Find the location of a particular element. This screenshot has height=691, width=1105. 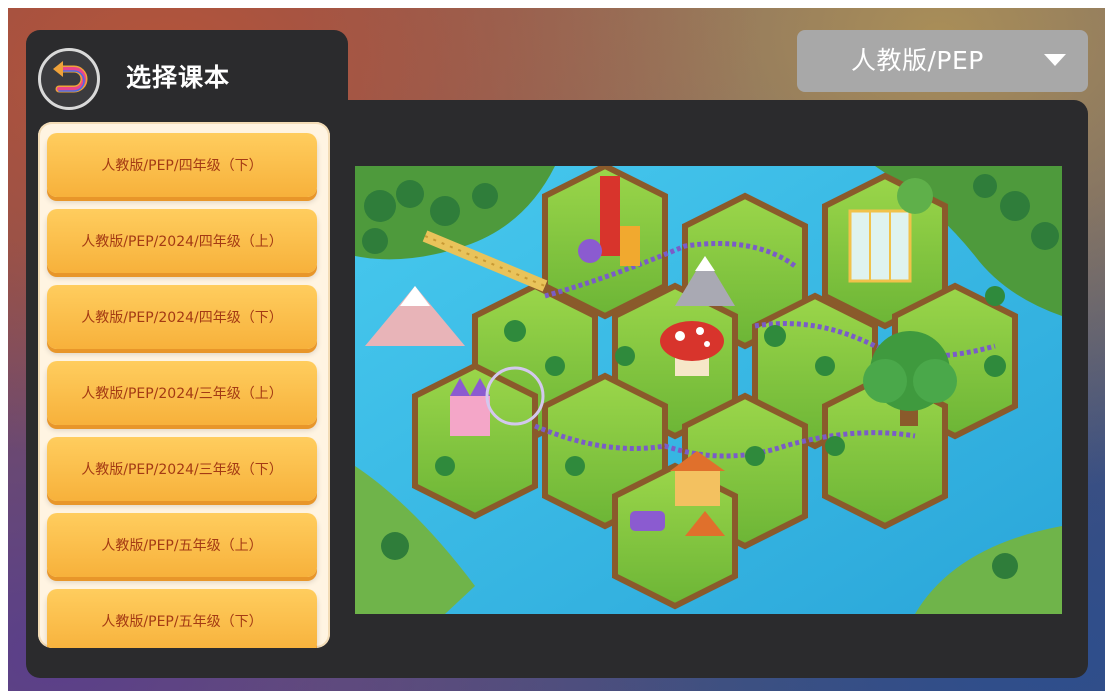

book-item: 人教版/PEP/2024/四年级（下） is located at coordinates (182, 317).